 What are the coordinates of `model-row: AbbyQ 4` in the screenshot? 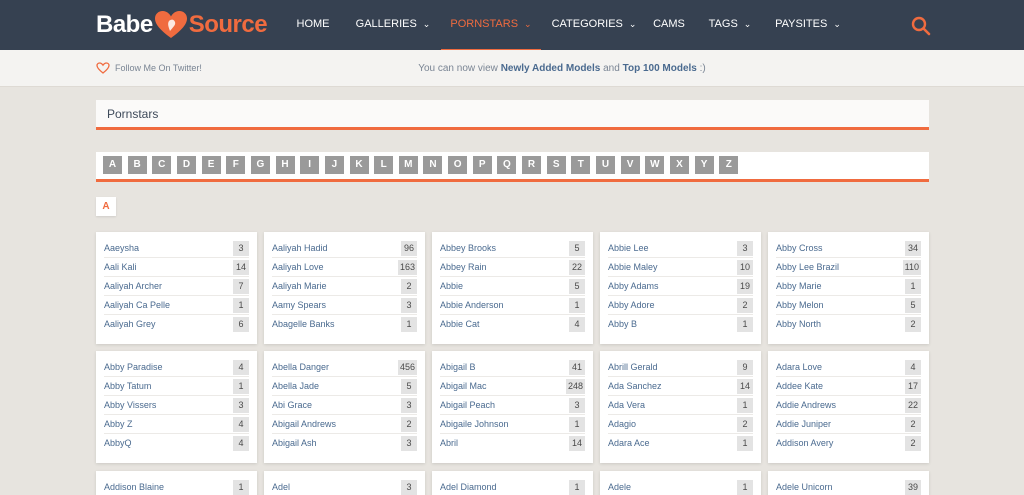 It's located at (176, 443).